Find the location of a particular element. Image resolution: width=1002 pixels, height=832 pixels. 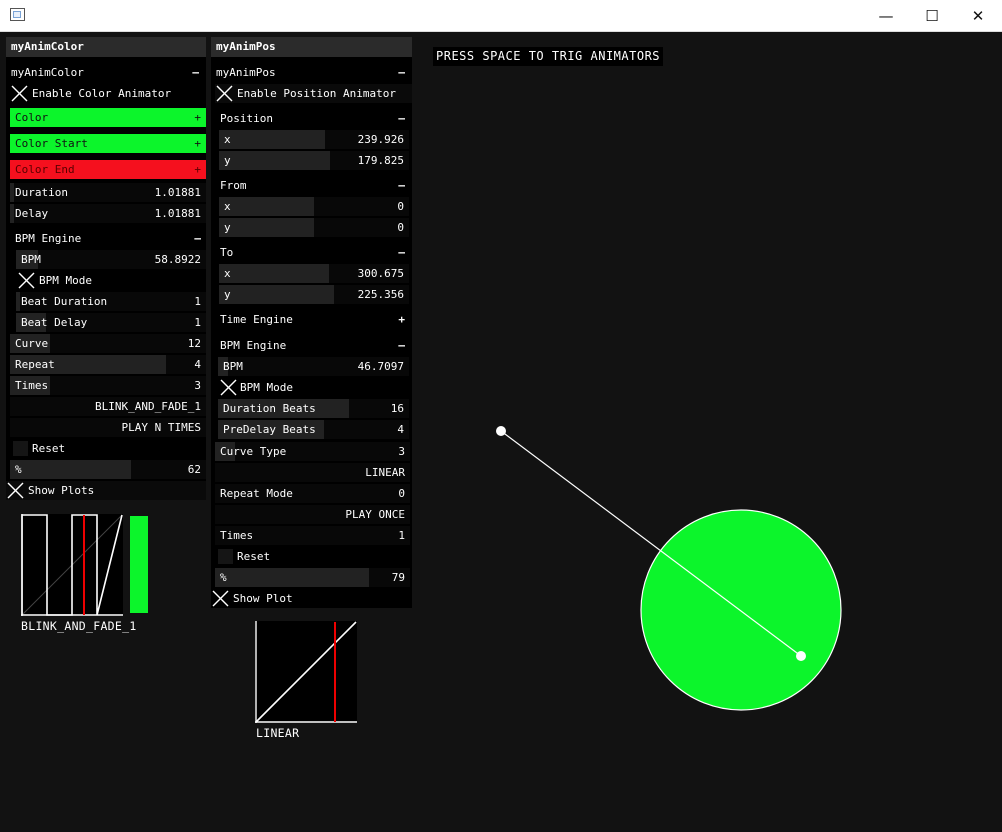

position-panel-header: myAnimPos is located at coordinates (311, 47).